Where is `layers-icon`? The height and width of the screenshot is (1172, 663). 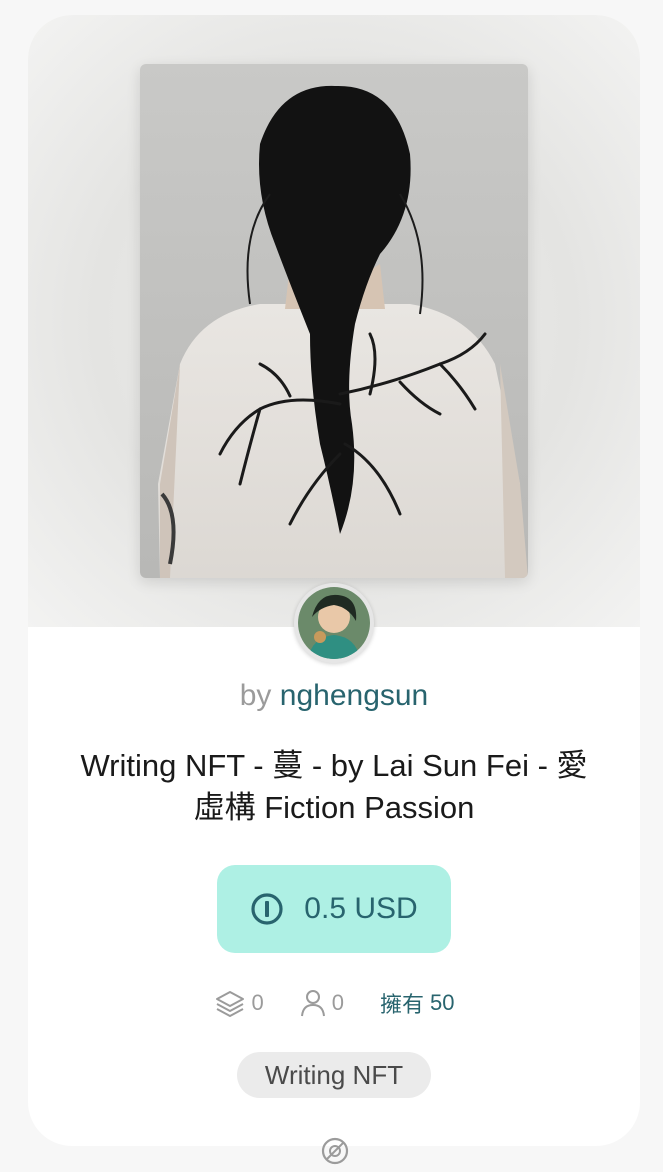
layers-icon is located at coordinates (229, 1004).